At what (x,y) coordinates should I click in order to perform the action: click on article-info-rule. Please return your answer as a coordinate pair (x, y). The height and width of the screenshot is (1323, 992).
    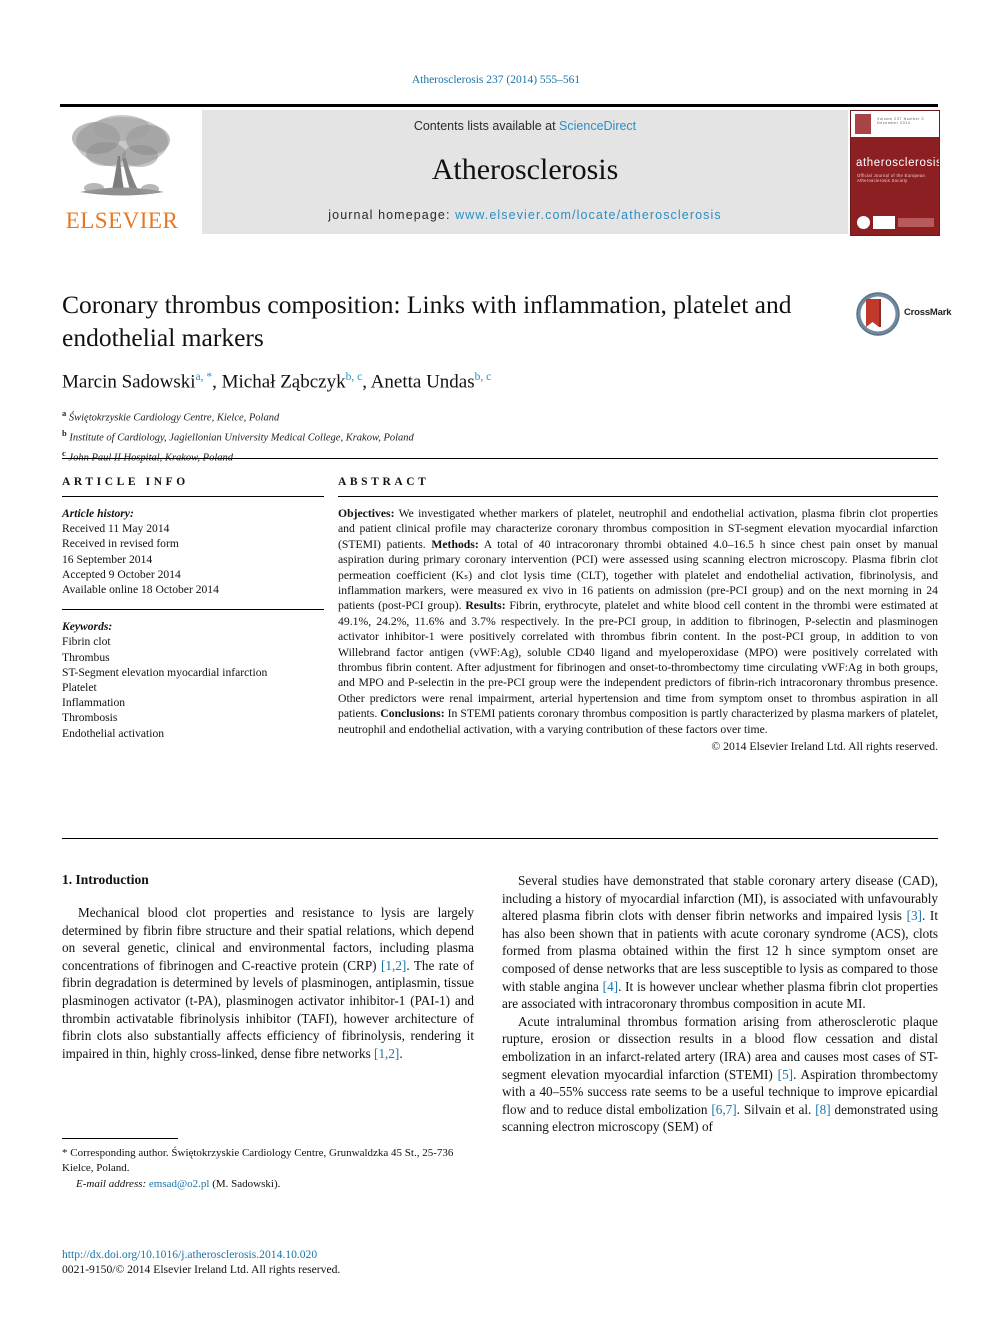
    Looking at the image, I should click on (193, 496).